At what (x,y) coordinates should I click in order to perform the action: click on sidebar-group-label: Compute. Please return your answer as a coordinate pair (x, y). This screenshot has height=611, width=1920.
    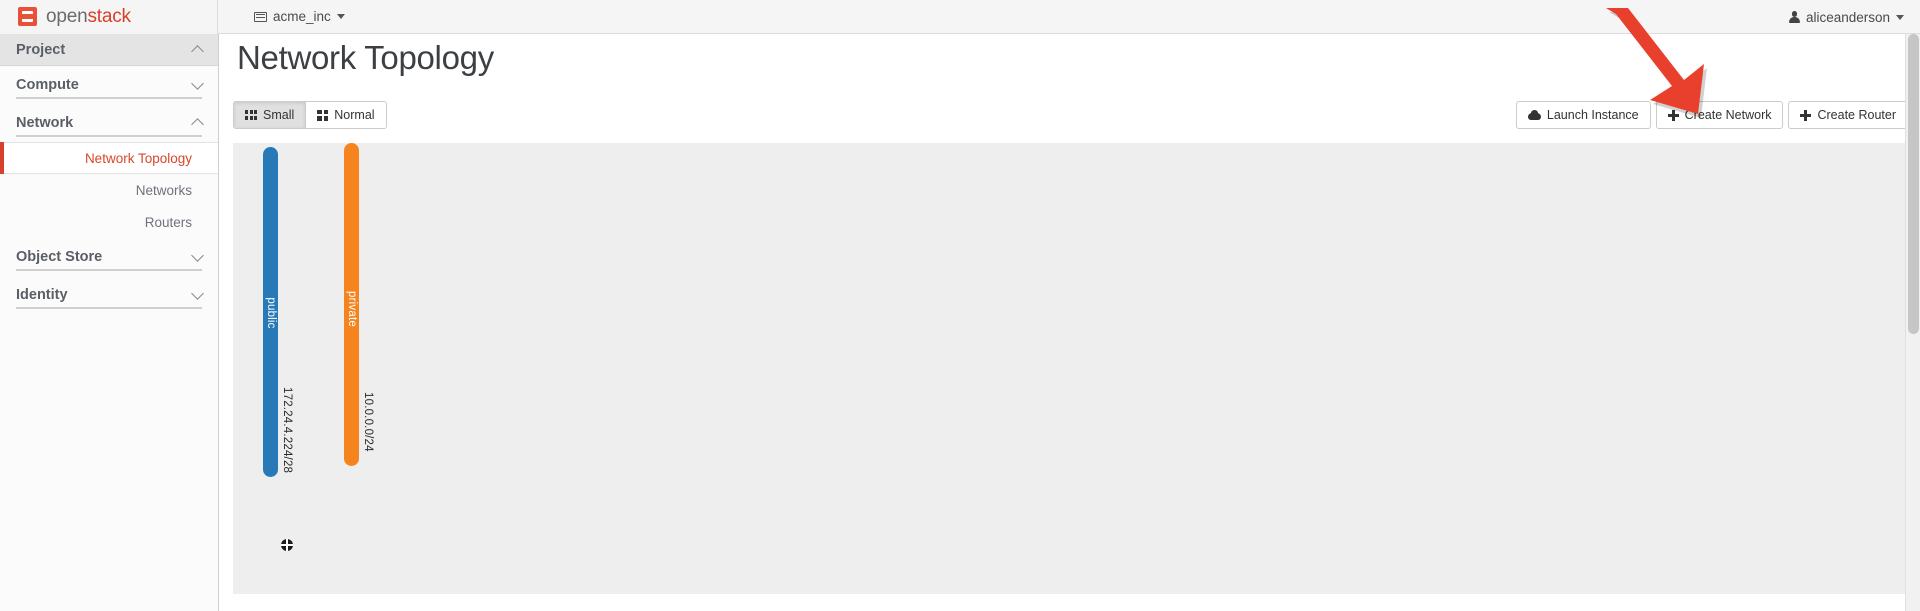
    Looking at the image, I should click on (47, 85).